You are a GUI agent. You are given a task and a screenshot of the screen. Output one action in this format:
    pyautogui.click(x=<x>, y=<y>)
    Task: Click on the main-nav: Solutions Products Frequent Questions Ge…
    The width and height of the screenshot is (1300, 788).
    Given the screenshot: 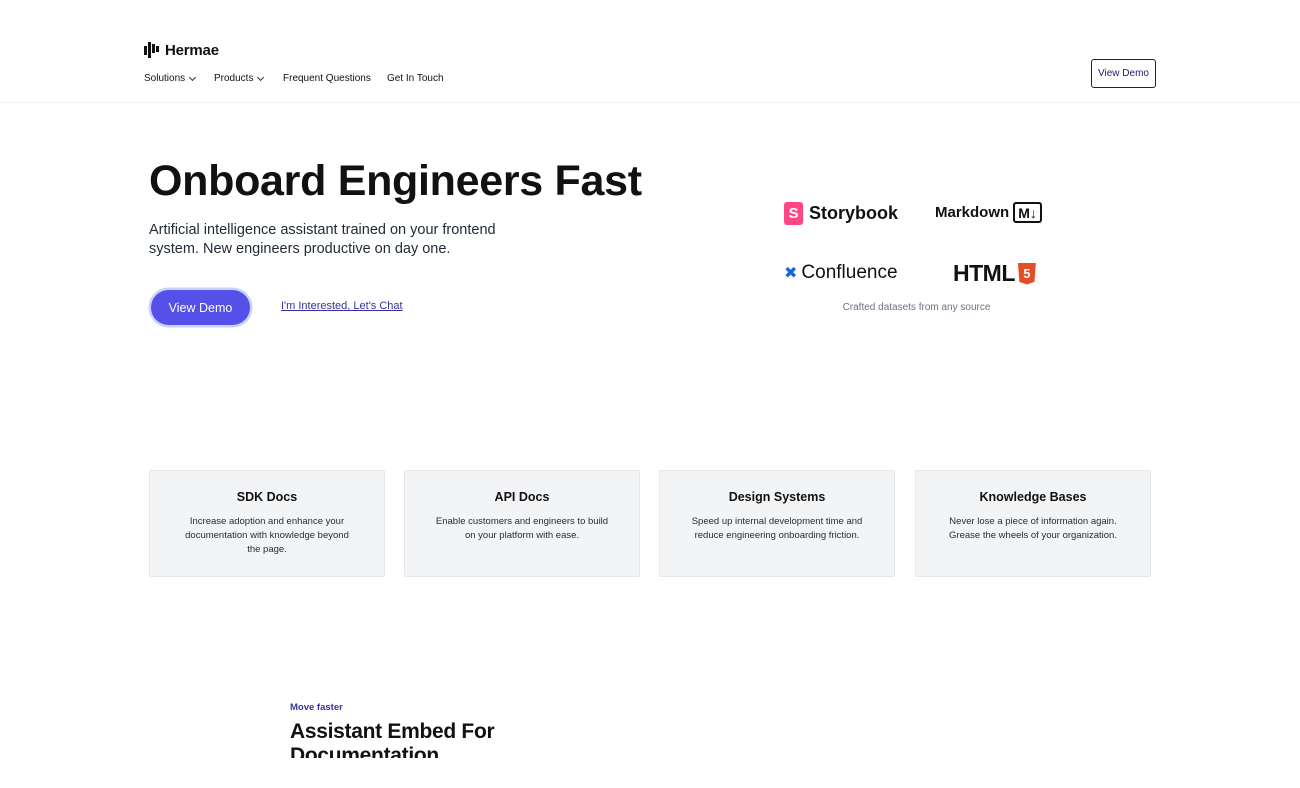 What is the action you would take?
    pyautogui.click(x=294, y=78)
    